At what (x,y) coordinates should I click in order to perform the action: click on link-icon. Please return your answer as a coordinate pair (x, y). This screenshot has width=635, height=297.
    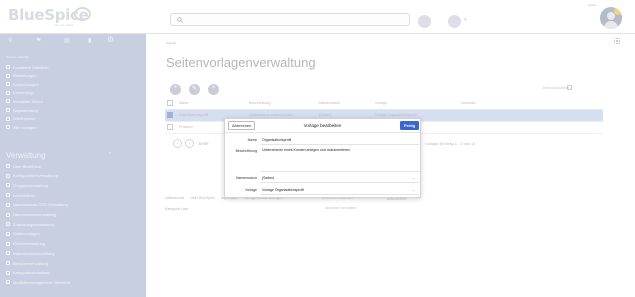
    Looking at the image, I should click on (8, 195).